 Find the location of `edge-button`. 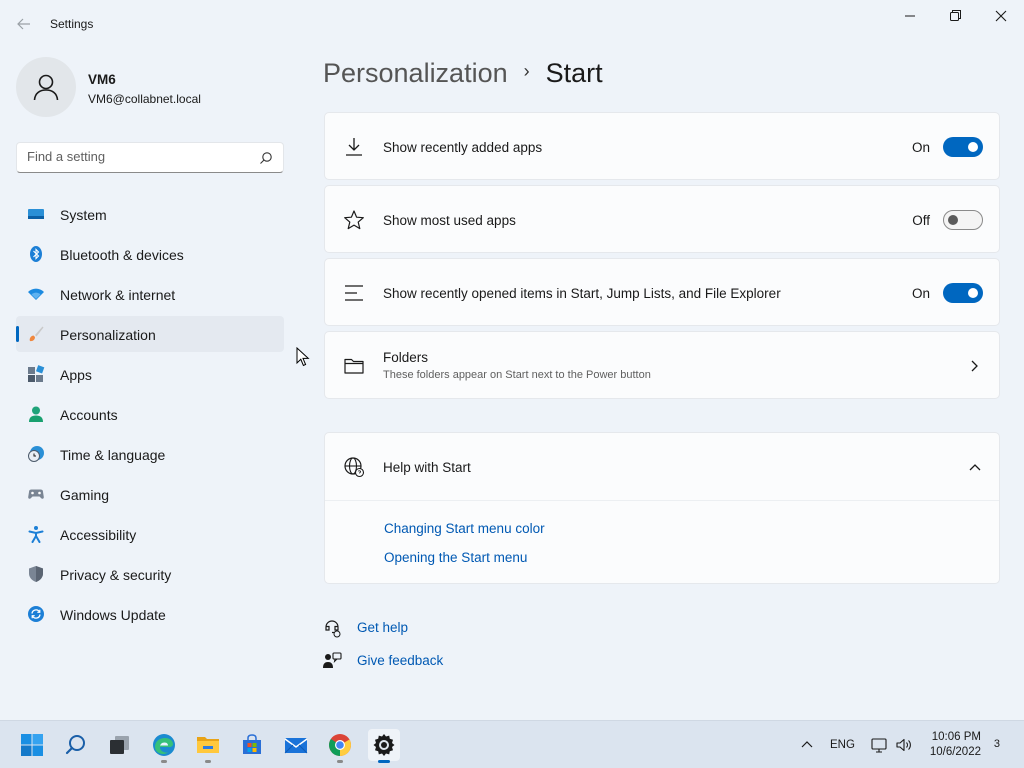

edge-button is located at coordinates (164, 746).